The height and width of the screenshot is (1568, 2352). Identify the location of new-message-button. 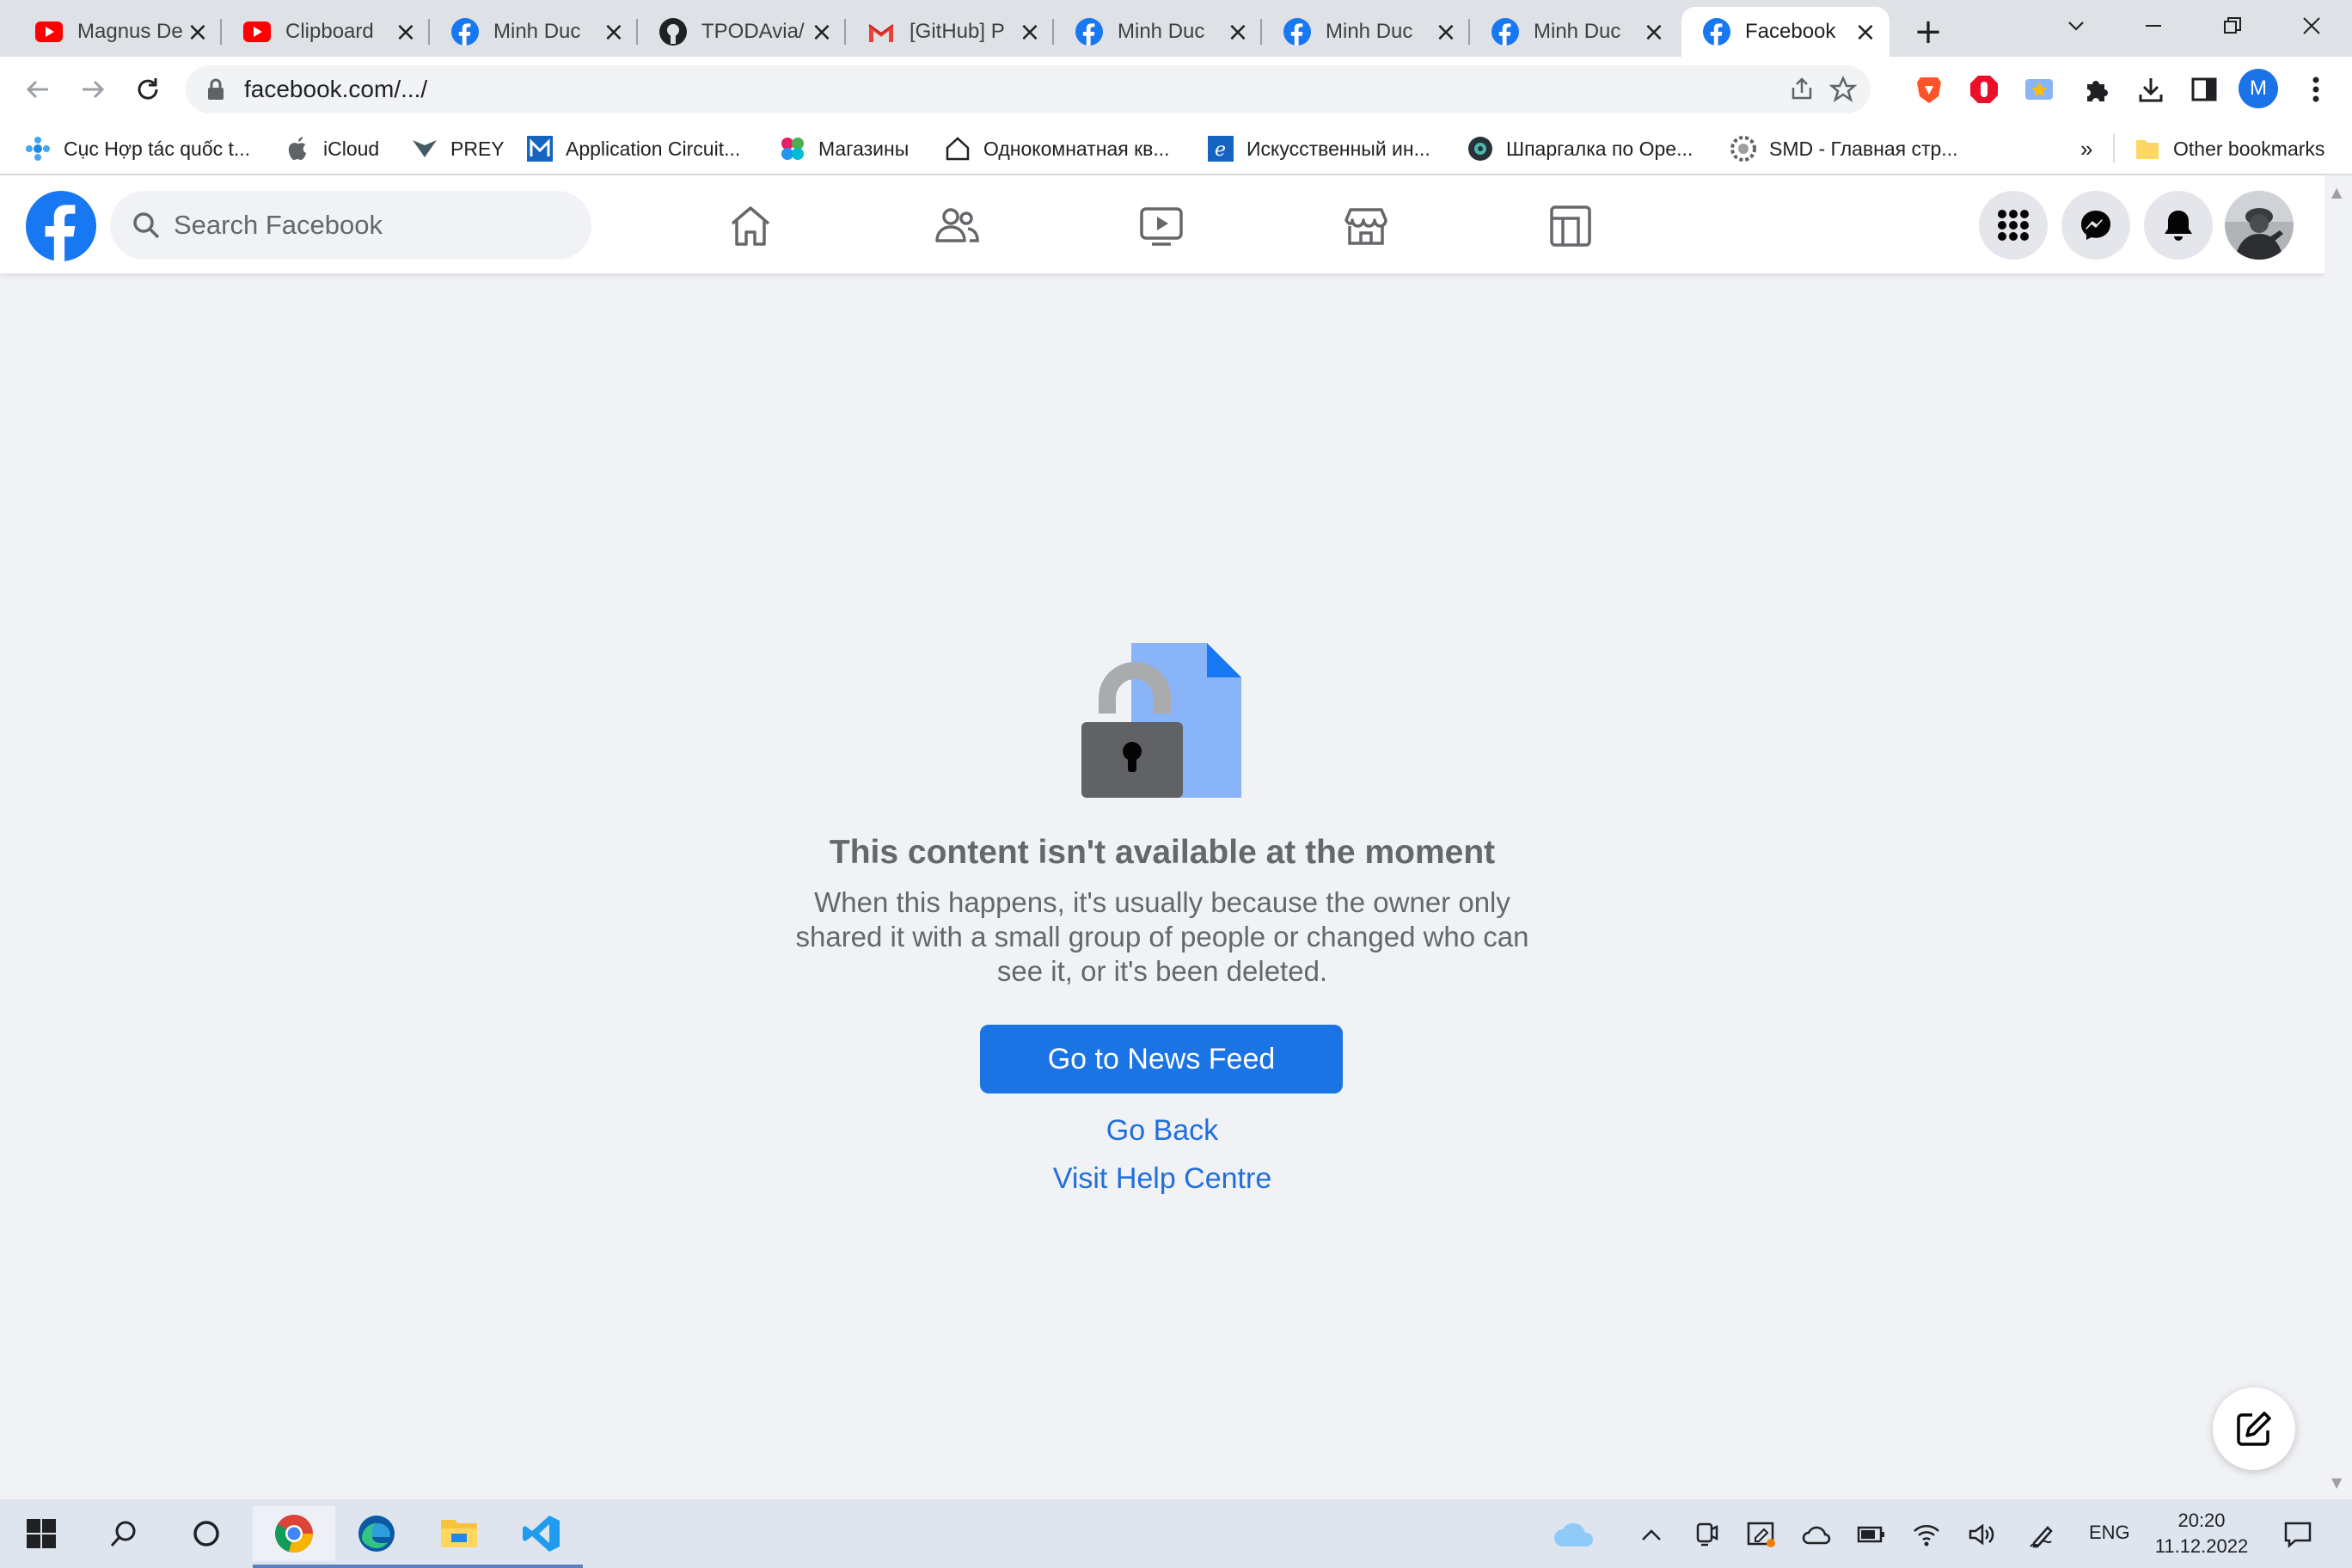
(2254, 1428).